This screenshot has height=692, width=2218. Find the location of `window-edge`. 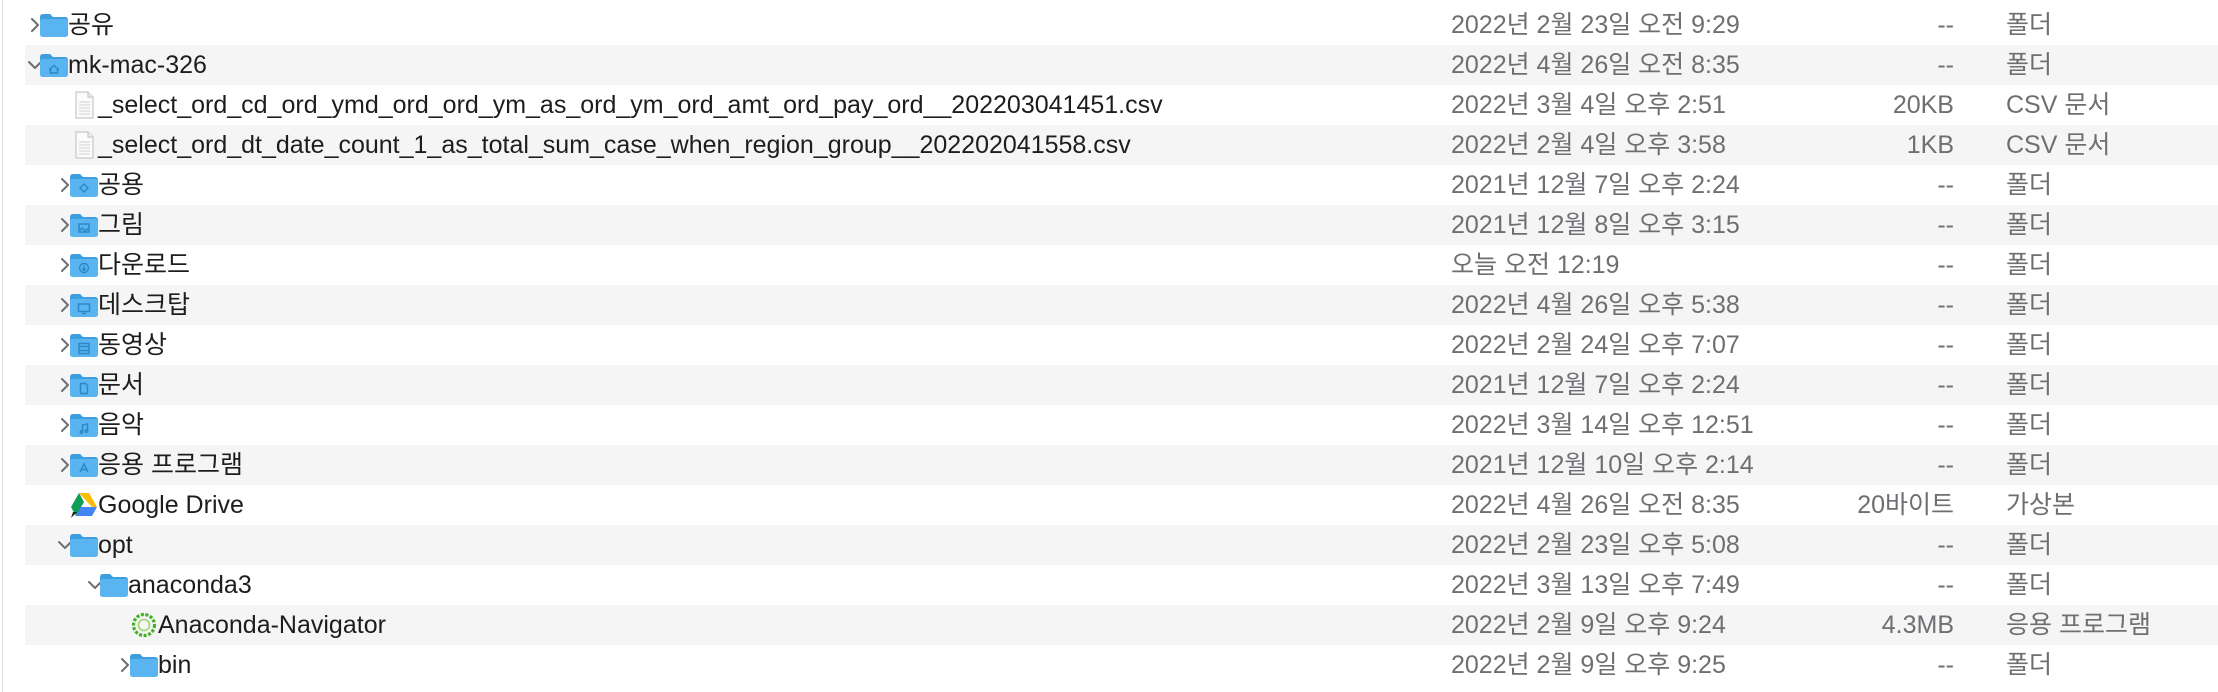

window-edge is located at coordinates (2, 346).